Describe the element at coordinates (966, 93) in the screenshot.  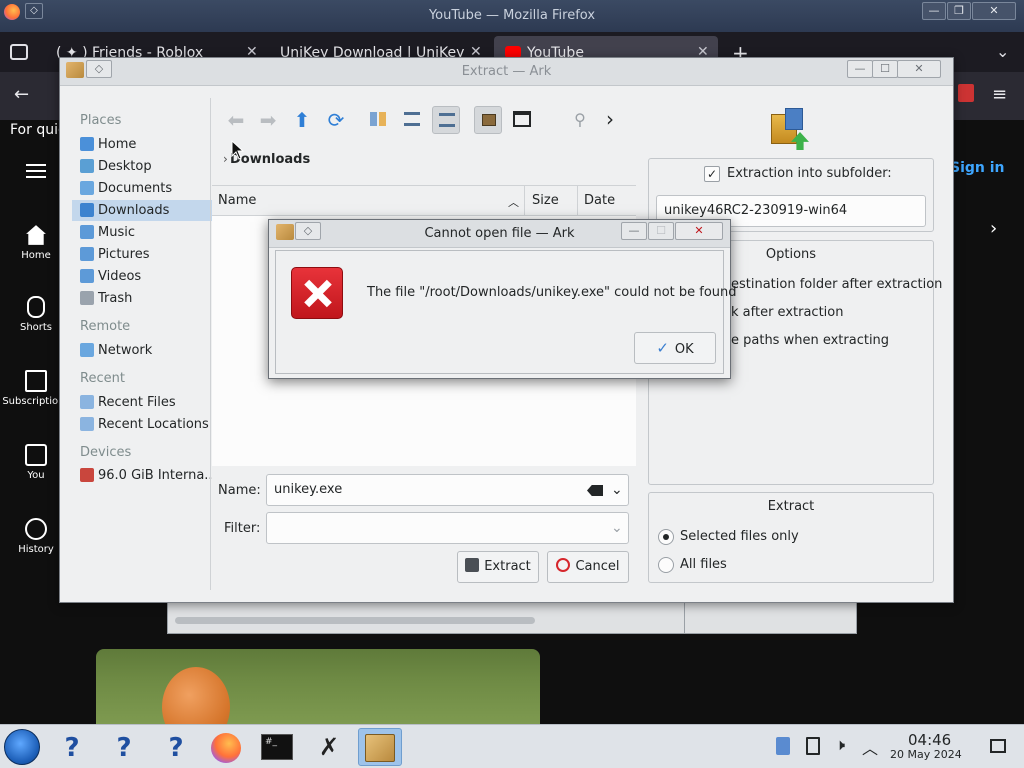
I see `extension-icon` at that location.